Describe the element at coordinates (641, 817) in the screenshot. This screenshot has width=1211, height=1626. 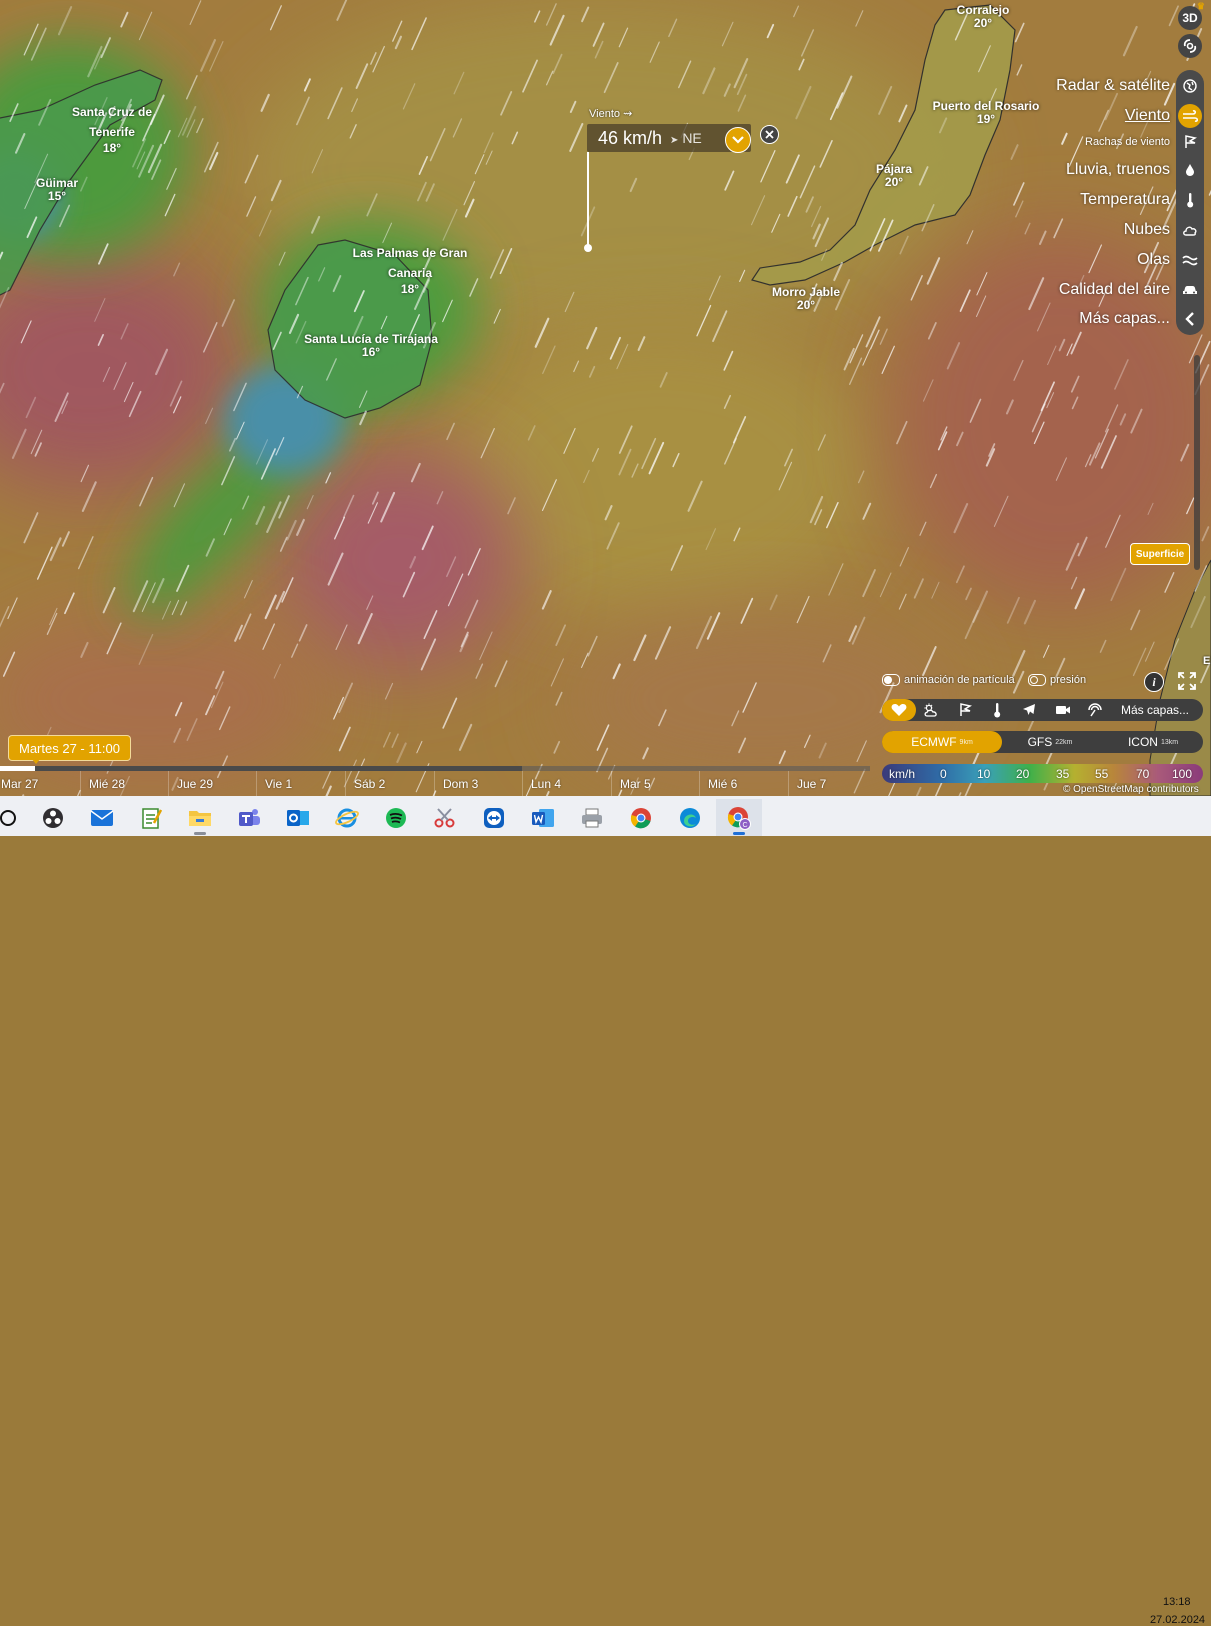
I see `chrome-icon` at that location.